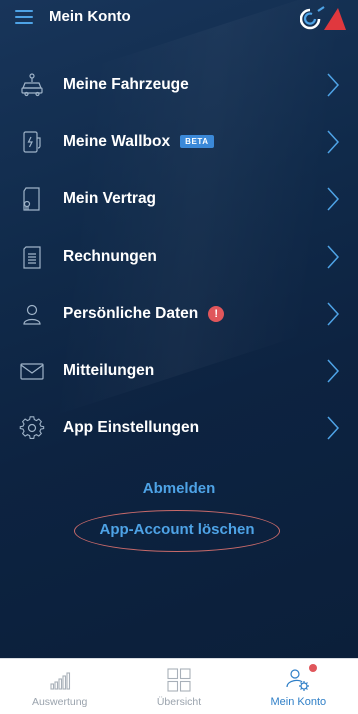 This screenshot has width=358, height=714. I want to click on tab-auswertung: Auswertung, so click(59, 686).